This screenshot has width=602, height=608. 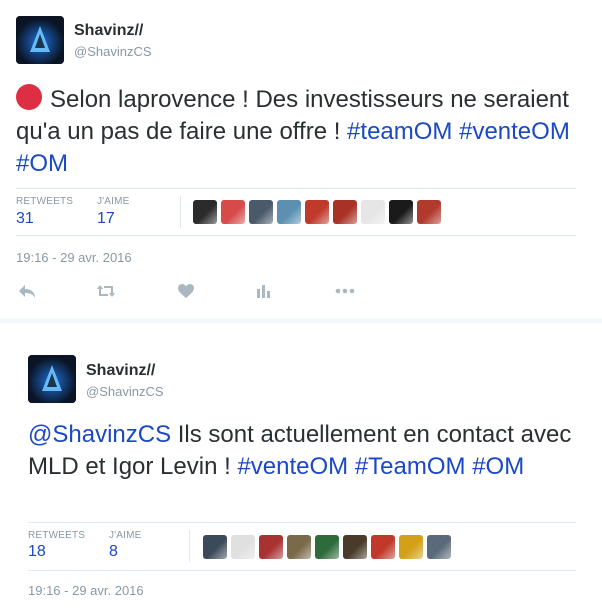 What do you see at coordinates (106, 219) in the screenshot?
I see `likes-count: 17` at bounding box center [106, 219].